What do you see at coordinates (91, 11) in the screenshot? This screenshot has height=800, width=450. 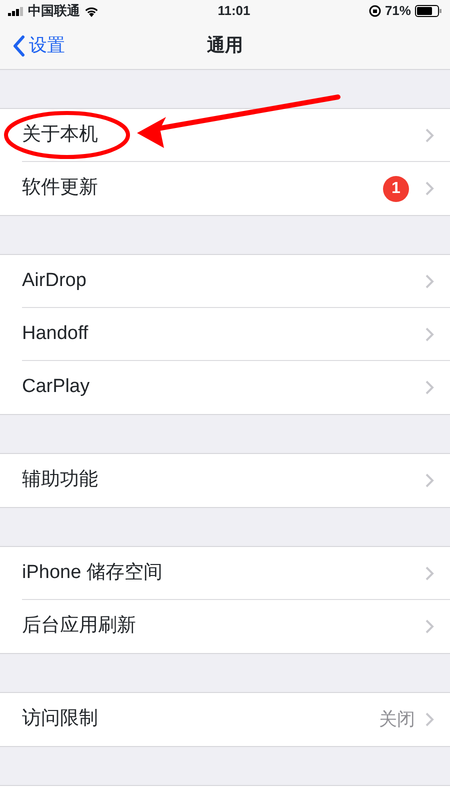 I see `wifi-icon` at bounding box center [91, 11].